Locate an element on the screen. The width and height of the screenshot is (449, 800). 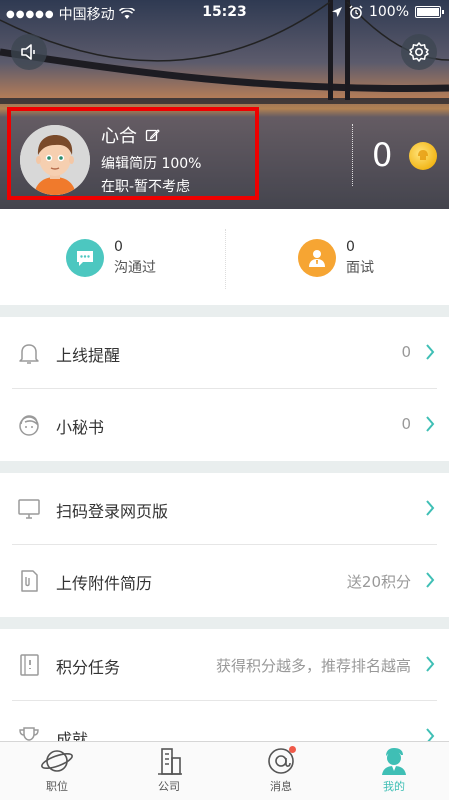
task-book-icon is located at coordinates (29, 665).